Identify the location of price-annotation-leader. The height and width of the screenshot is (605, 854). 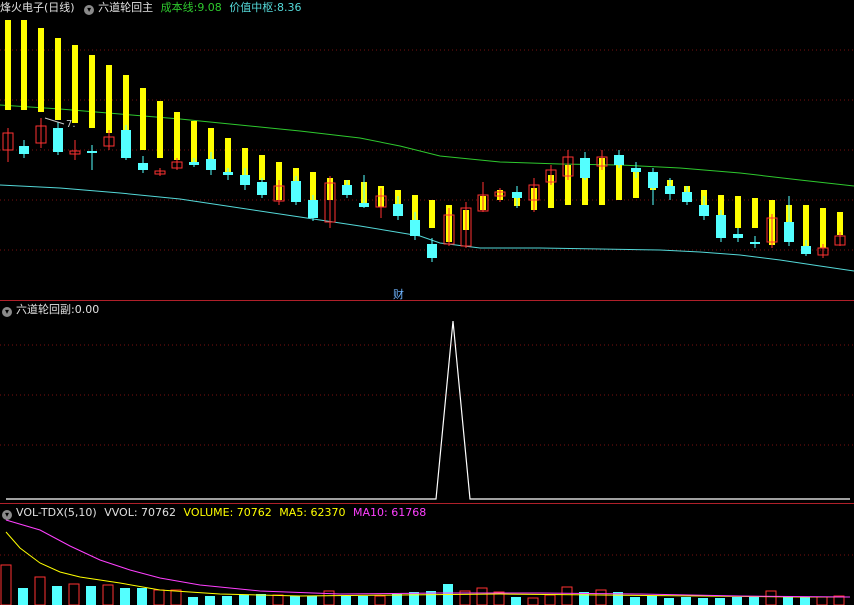
(54, 121).